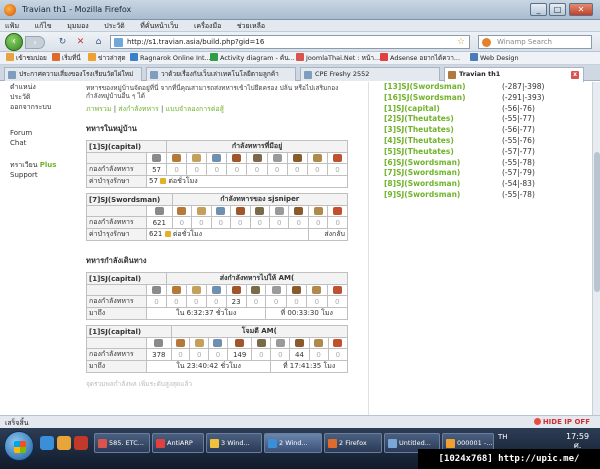 This screenshot has width=600, height=469. Describe the element at coordinates (392, 97) in the screenshot. I see `village-number: [16]` at that location.